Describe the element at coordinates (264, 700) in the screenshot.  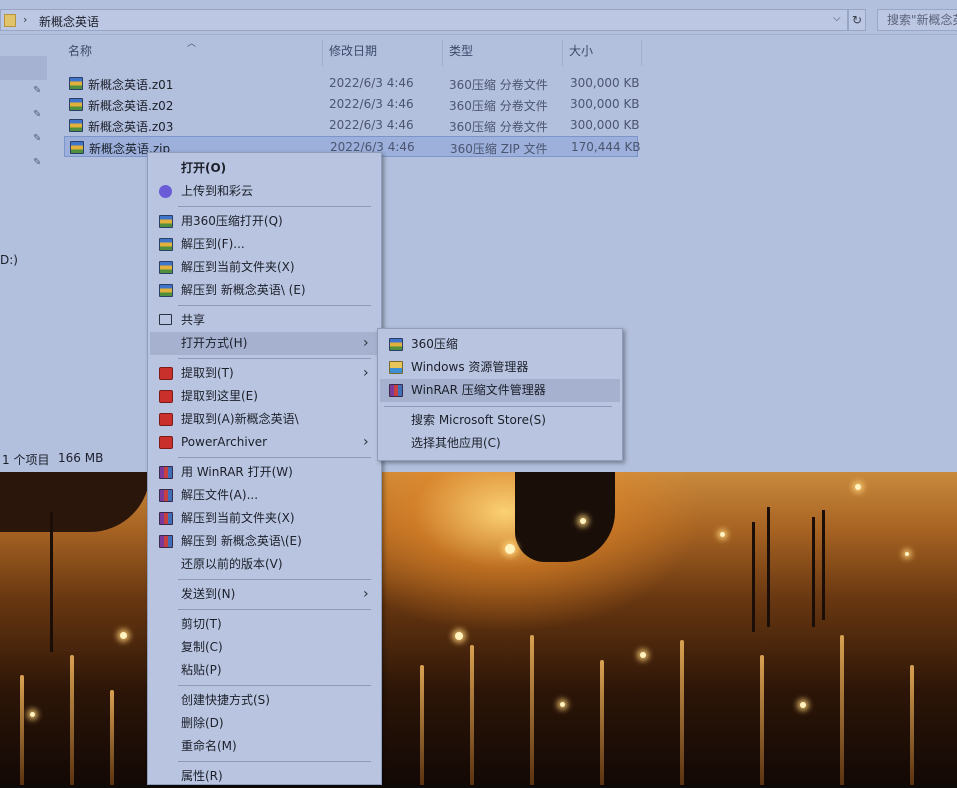
I see `menu-item-create-shortcut: 创建快捷方式(S)` at that location.